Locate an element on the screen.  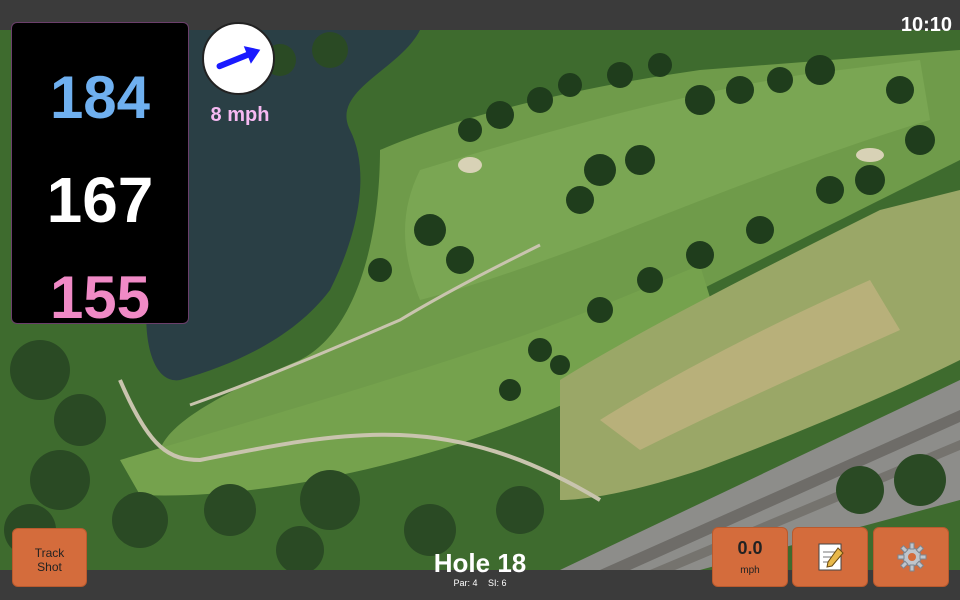
track-shot-button: Track Shot is located at coordinates (49, 557).